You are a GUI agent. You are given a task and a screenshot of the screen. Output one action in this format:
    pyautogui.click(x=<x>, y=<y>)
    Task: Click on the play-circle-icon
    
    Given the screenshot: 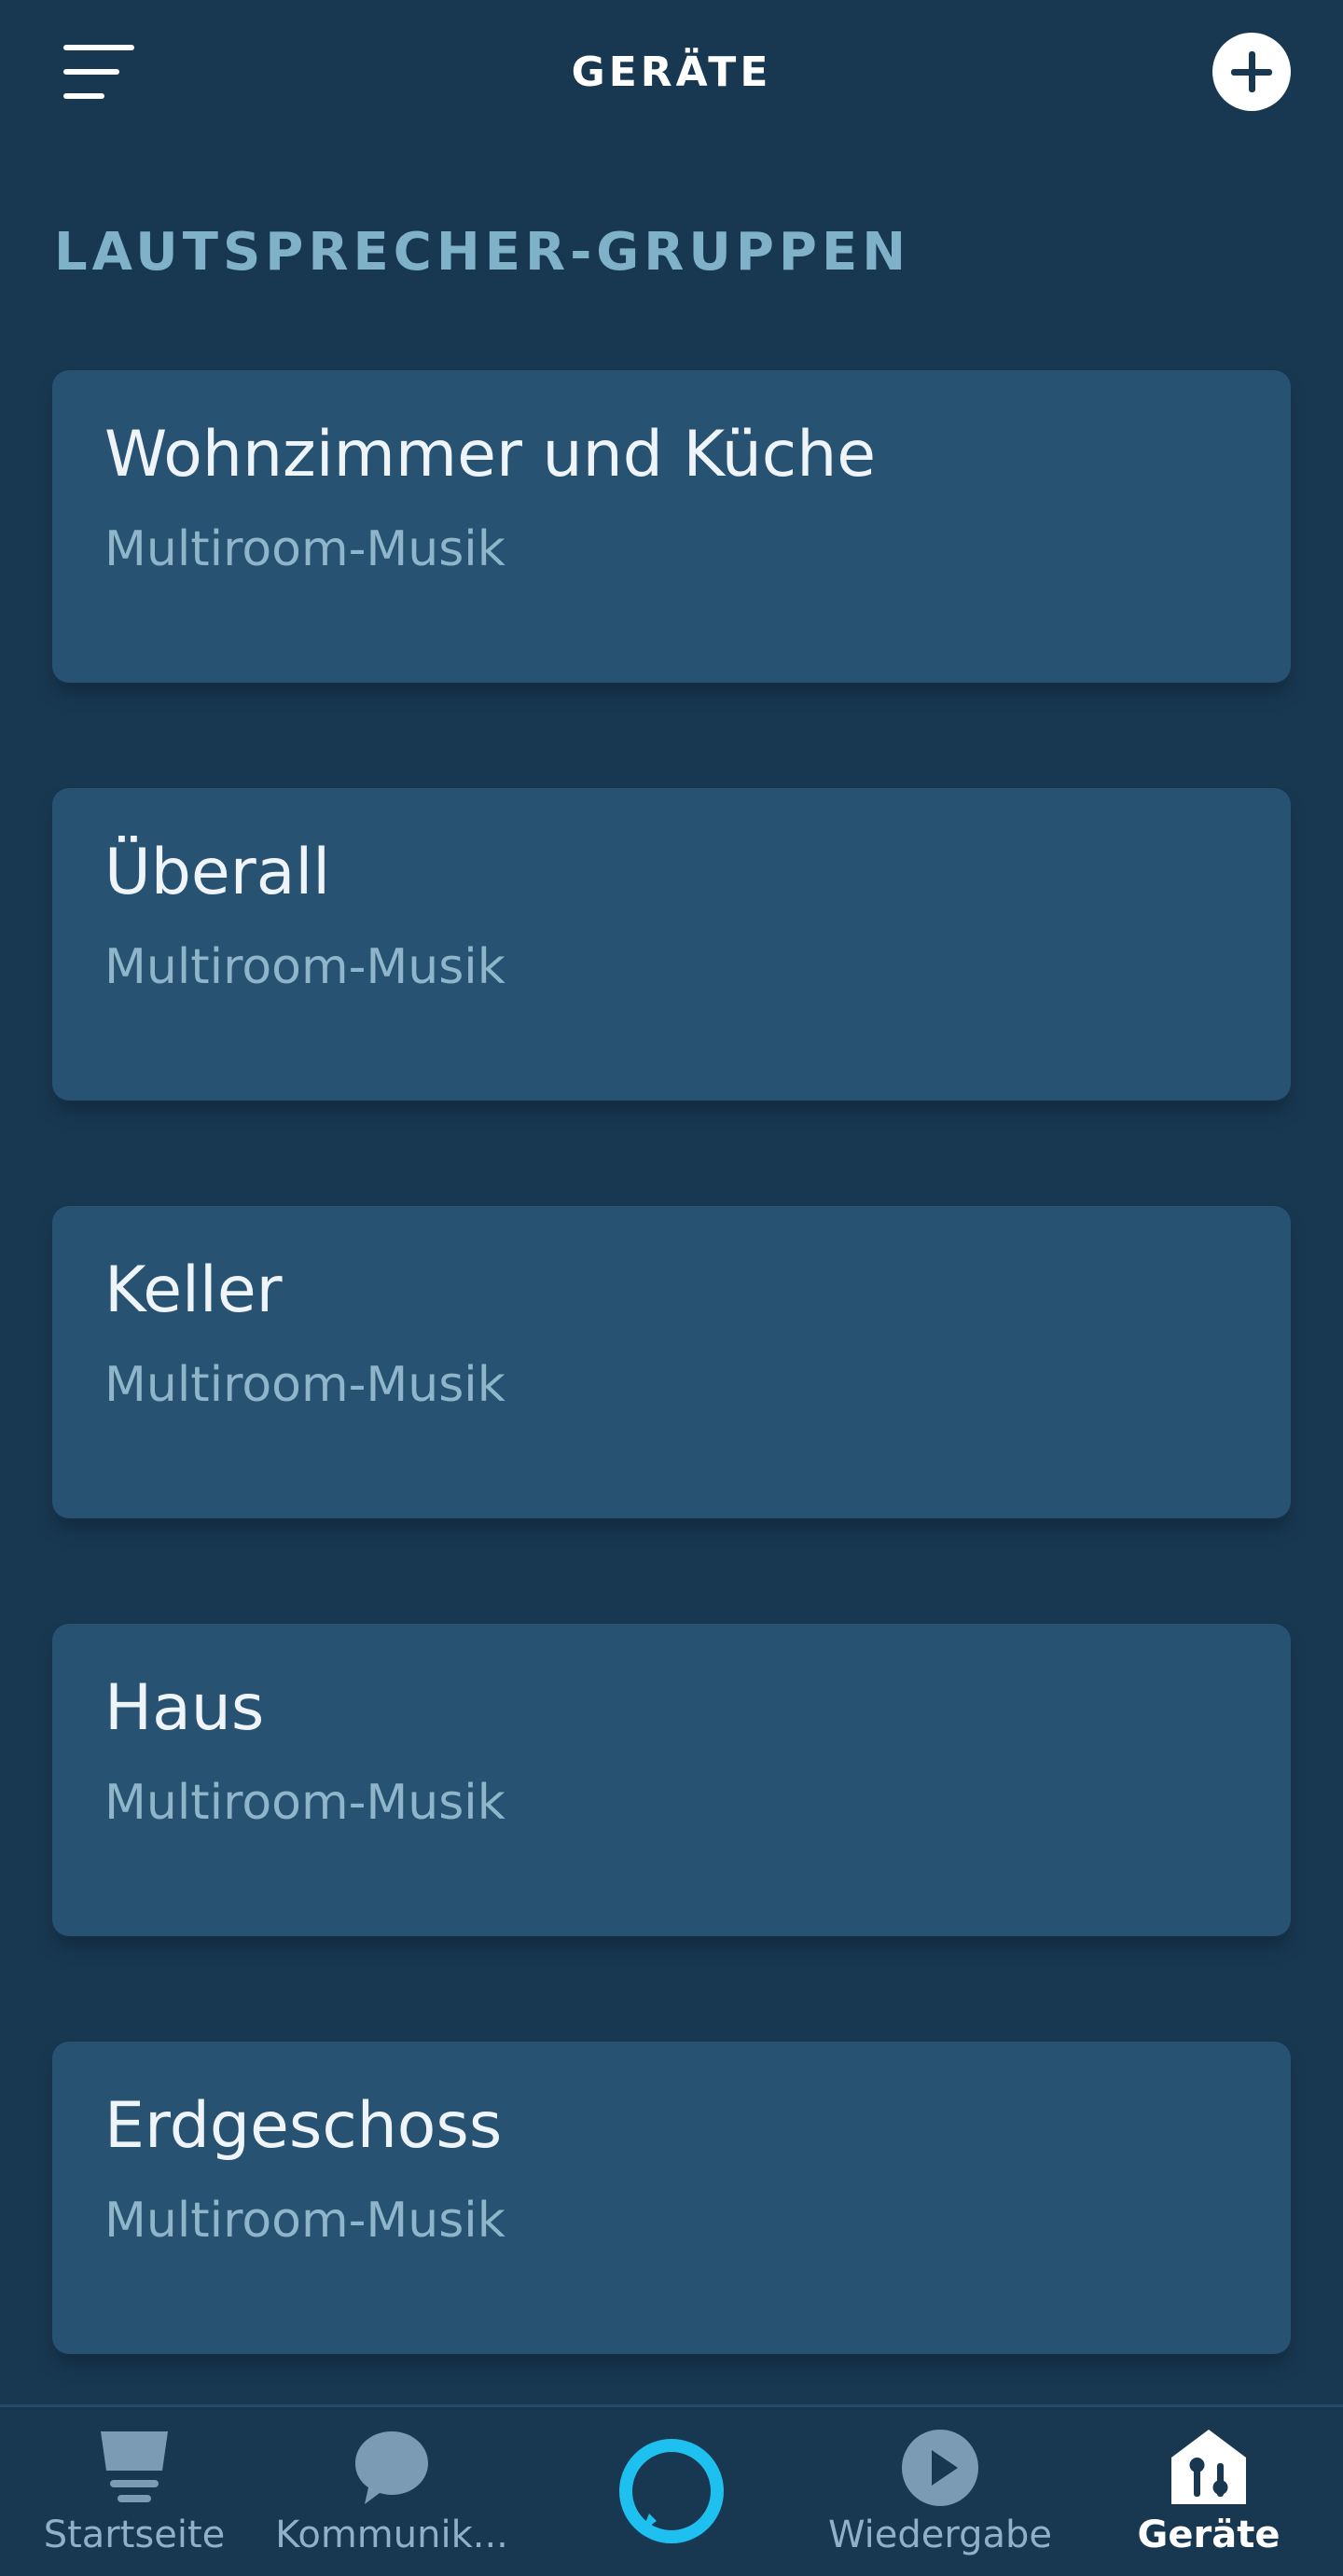 What is the action you would take?
    pyautogui.click(x=940, y=2468)
    